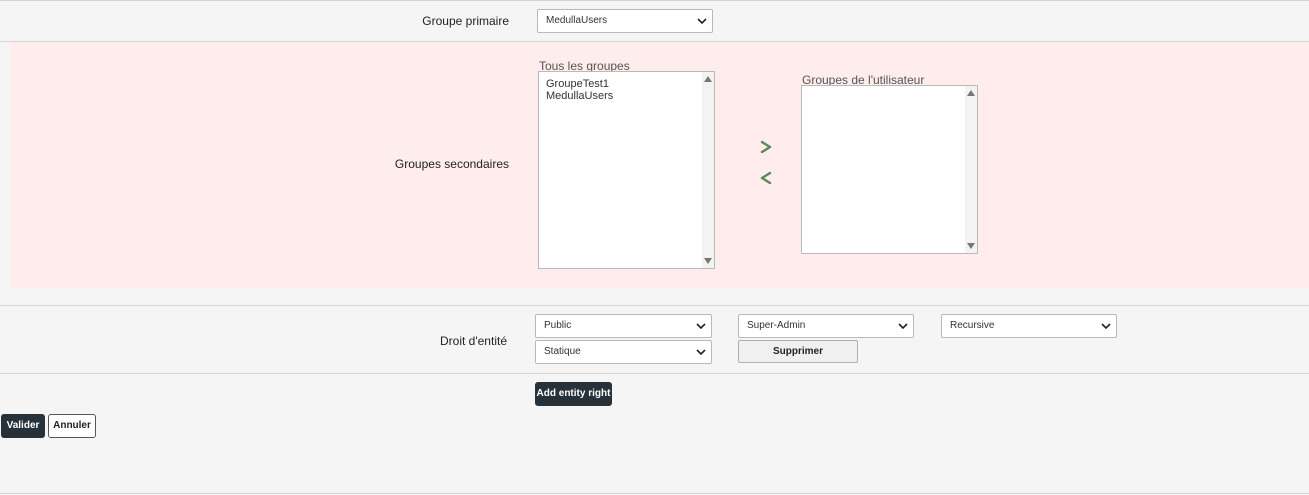 The height and width of the screenshot is (495, 1309). I want to click on cancel-button: Annuler, so click(72, 426).